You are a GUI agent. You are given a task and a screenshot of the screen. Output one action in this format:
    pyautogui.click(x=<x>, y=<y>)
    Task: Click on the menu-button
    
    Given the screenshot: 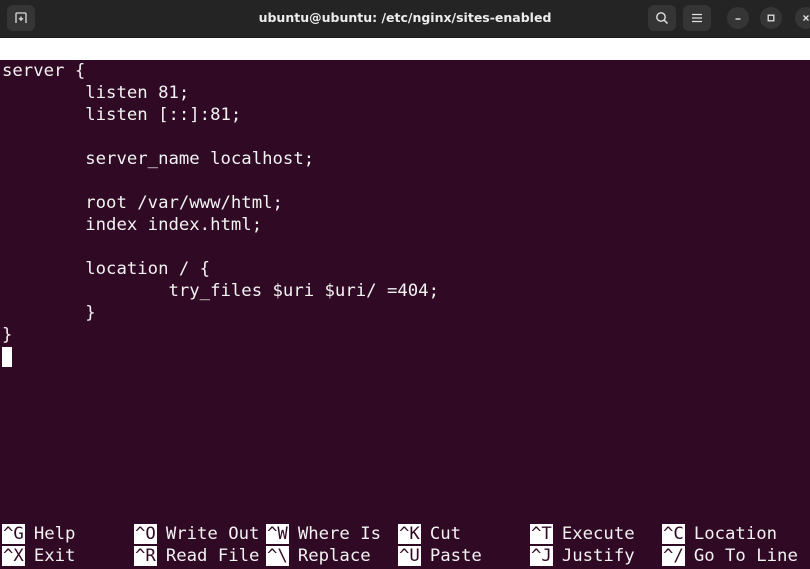 What is the action you would take?
    pyautogui.click(x=697, y=18)
    